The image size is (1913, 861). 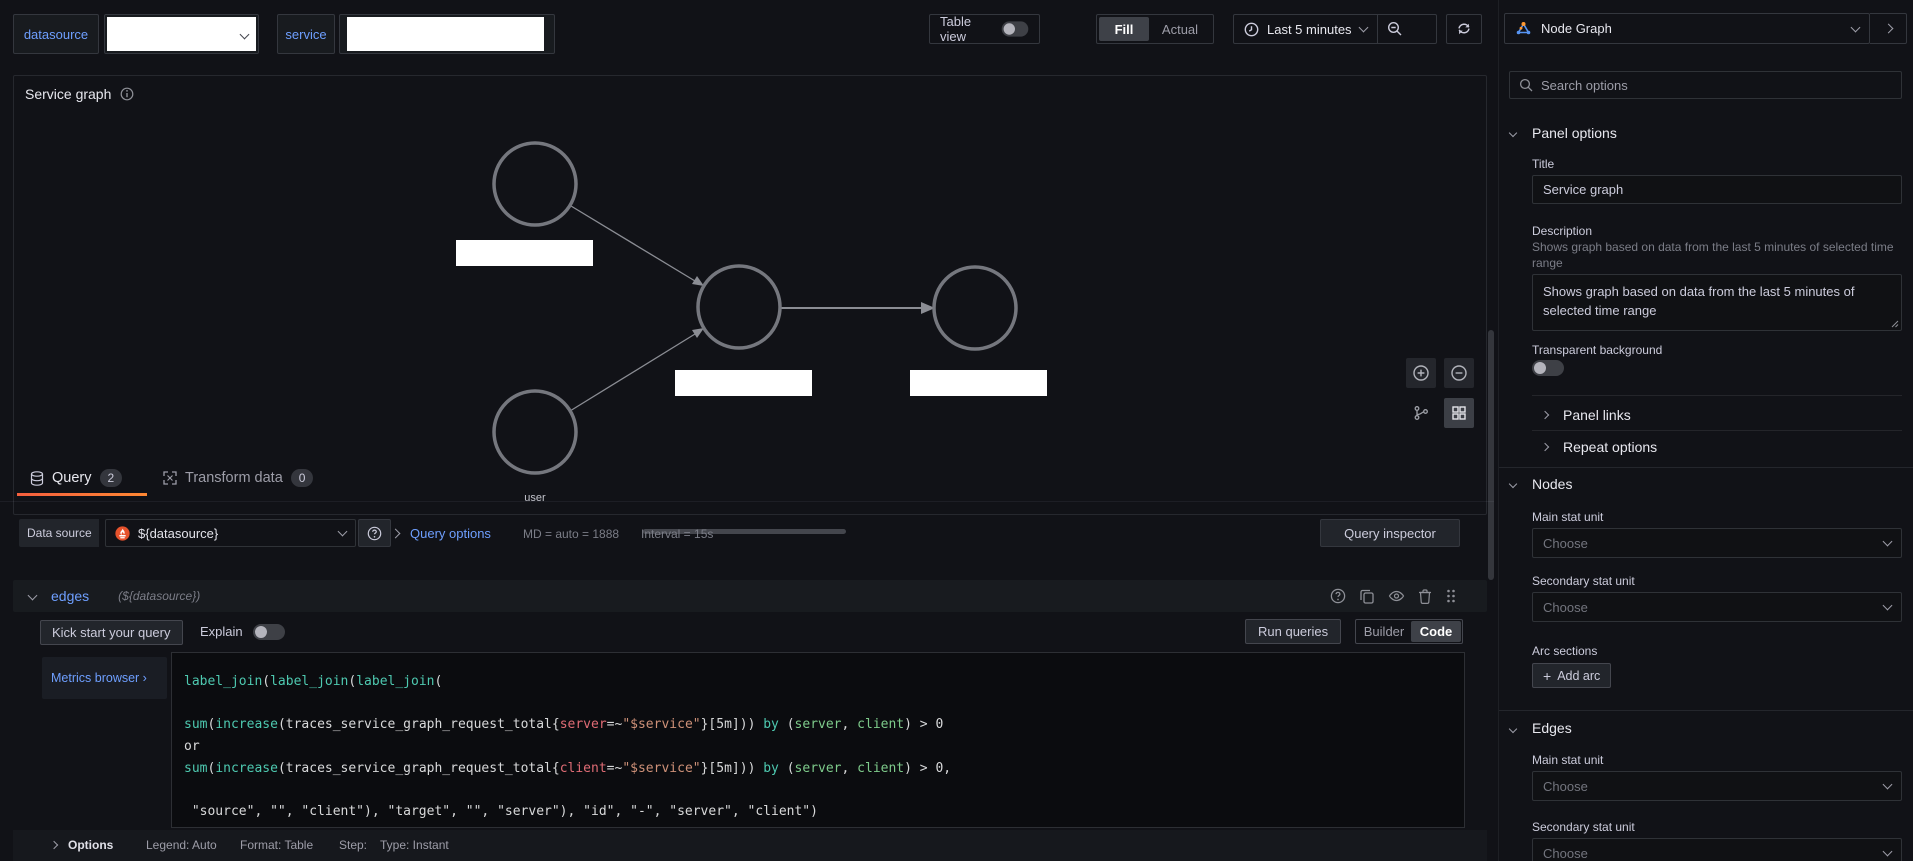 I want to click on section-nodes: Nodes, so click(x=1552, y=484).